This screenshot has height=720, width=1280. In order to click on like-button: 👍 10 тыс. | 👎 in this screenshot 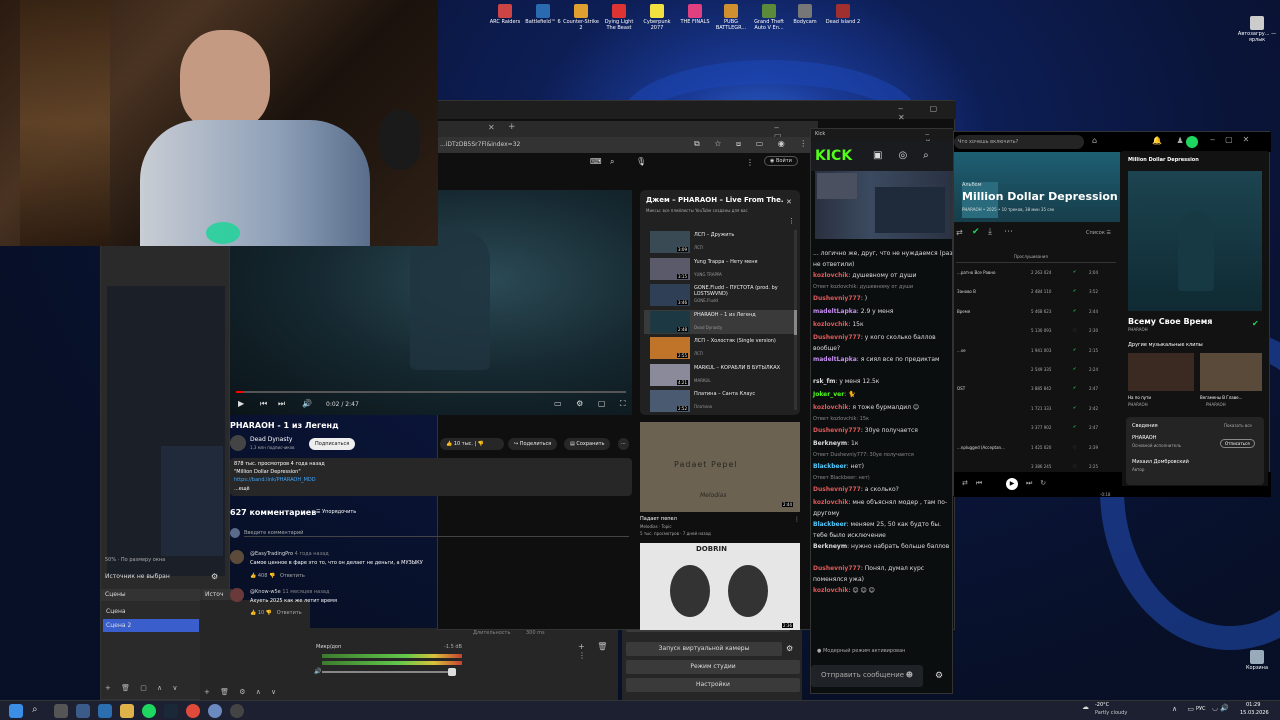, I will do `click(472, 444)`.